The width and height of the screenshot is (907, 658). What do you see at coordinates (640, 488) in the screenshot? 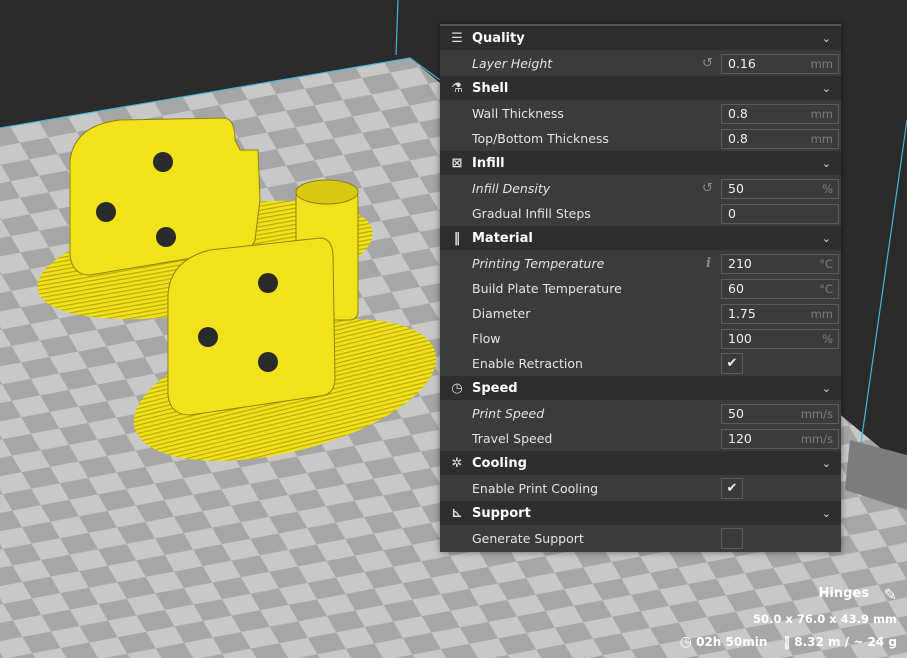
I see `setting-enable-print-cooling: Enable Print Cooling ✔` at bounding box center [640, 488].